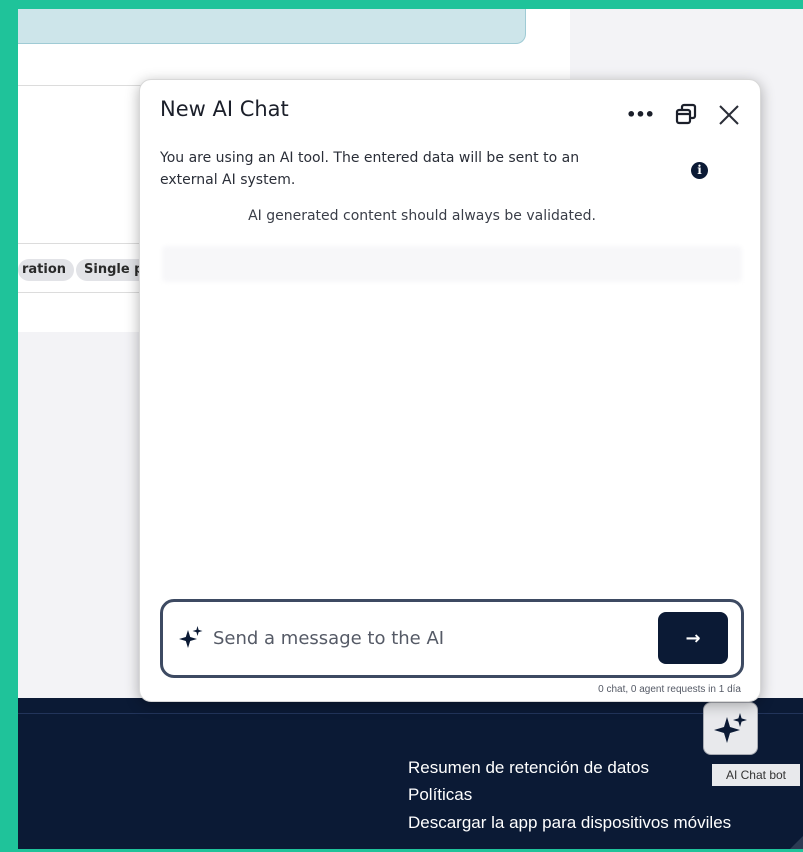 Image resolution: width=803 pixels, height=852 pixels. Describe the element at coordinates (401, 4) in the screenshot. I see `focus-border-top` at that location.